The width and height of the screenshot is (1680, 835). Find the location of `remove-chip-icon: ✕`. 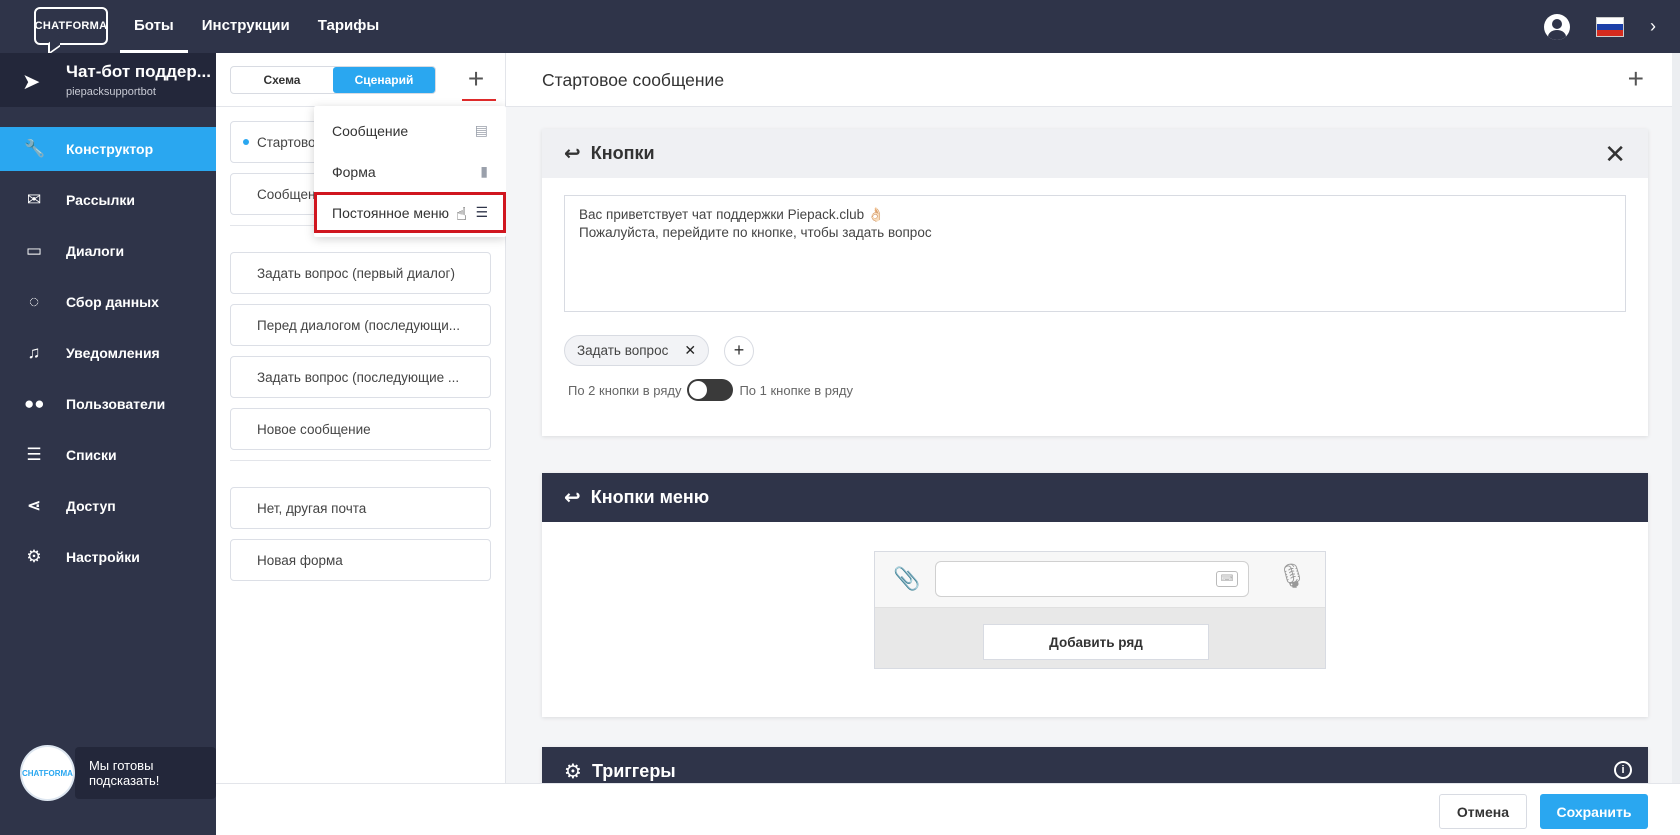

remove-chip-icon: ✕ is located at coordinates (690, 350).